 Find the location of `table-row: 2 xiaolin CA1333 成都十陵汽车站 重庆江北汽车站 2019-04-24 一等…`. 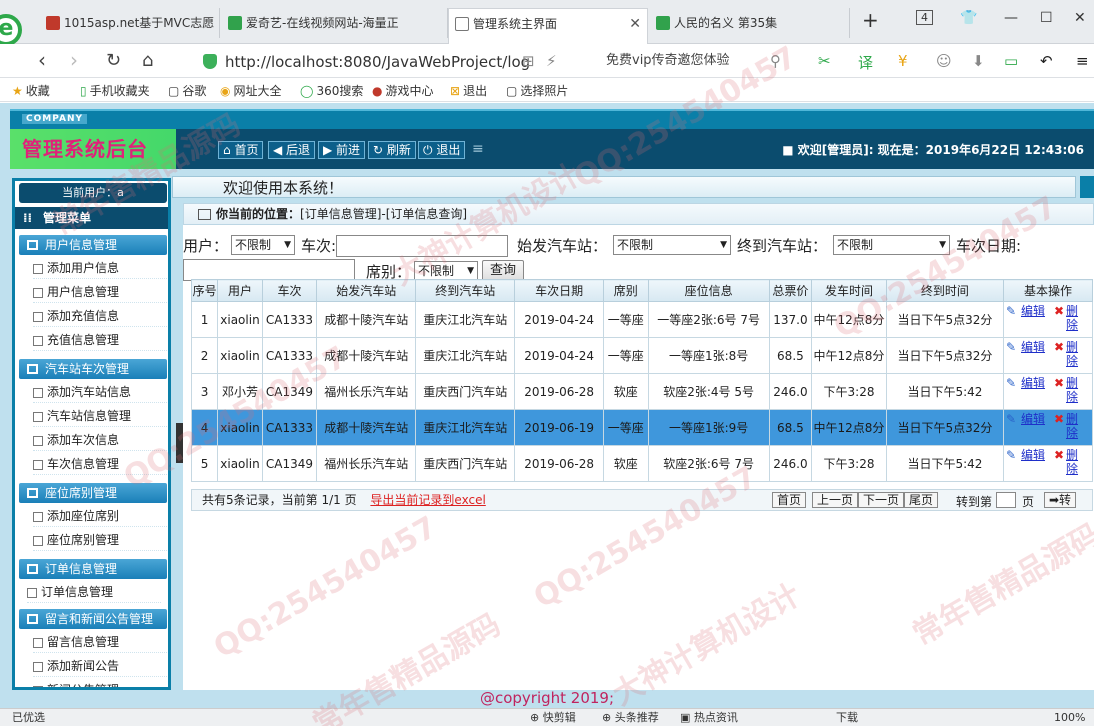

table-row: 2 xiaolin CA1333 成都十陵汽车站 重庆江北汽车站 2019-04-24 一等… is located at coordinates (641, 355).